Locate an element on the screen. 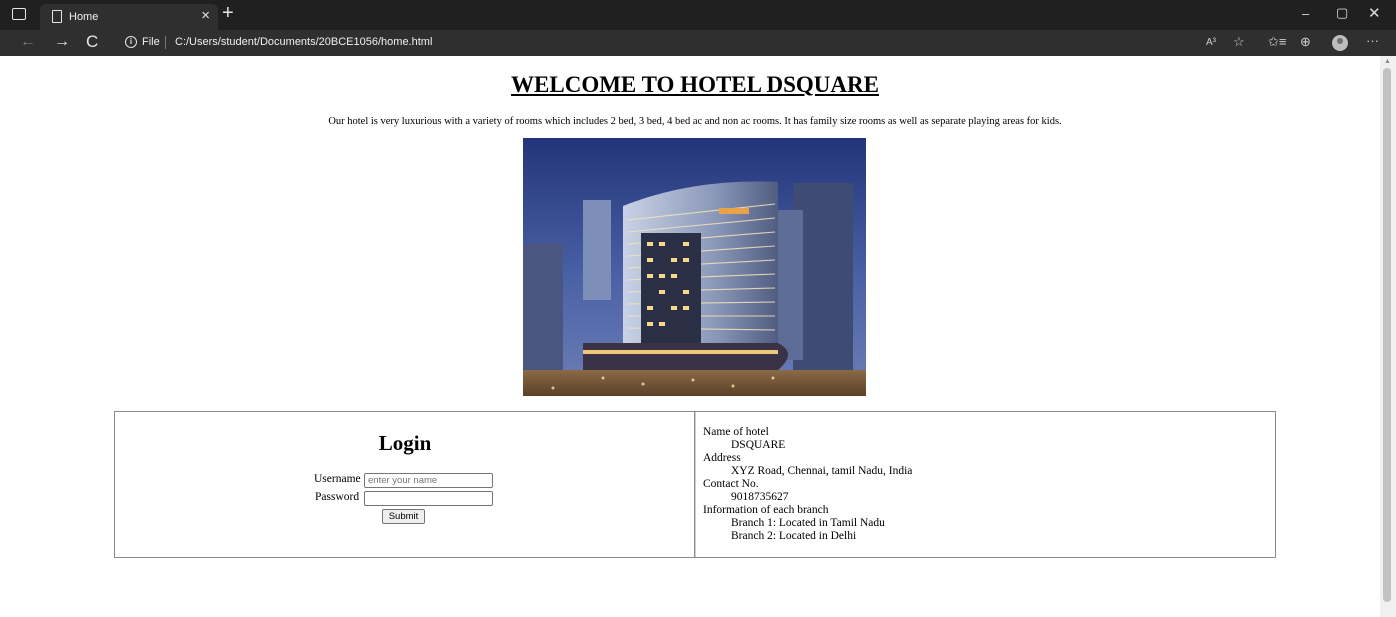 This screenshot has height=617, width=1396. login-title: Login is located at coordinates (405, 443).